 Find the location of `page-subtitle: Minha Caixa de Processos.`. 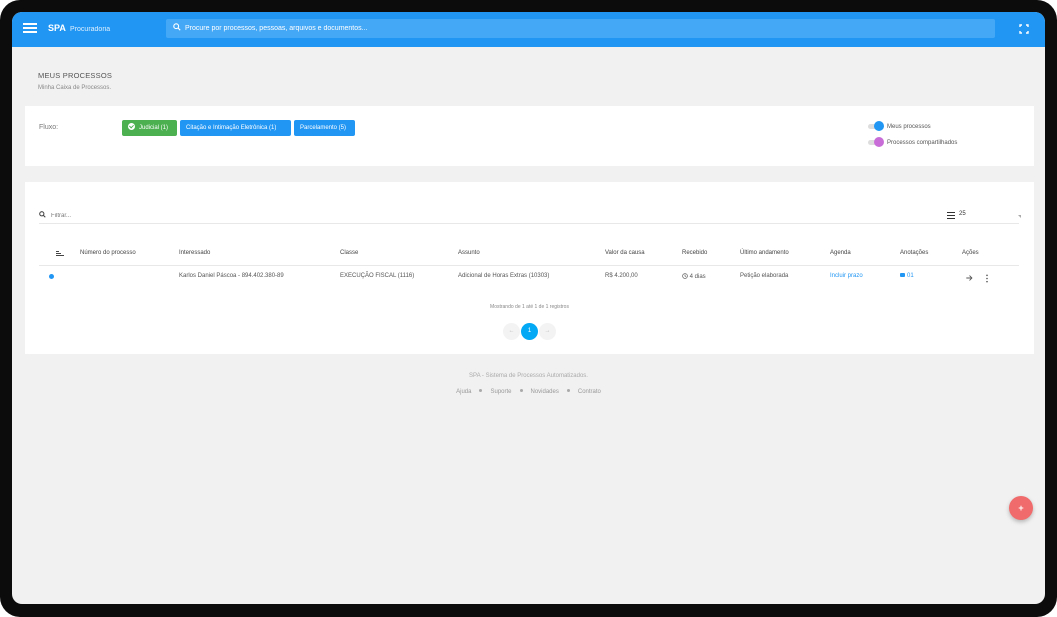

page-subtitle: Minha Caixa de Processos. is located at coordinates (75, 88).